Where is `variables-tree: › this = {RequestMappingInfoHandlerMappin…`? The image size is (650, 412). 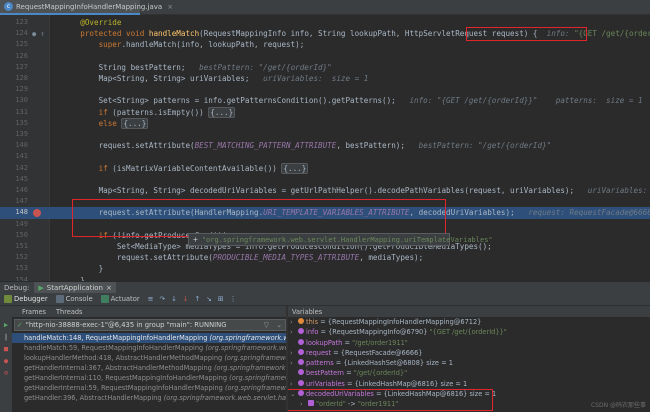
variables-tree: › this = {RequestMappingInfoHandlerMappin… is located at coordinates (469, 364).